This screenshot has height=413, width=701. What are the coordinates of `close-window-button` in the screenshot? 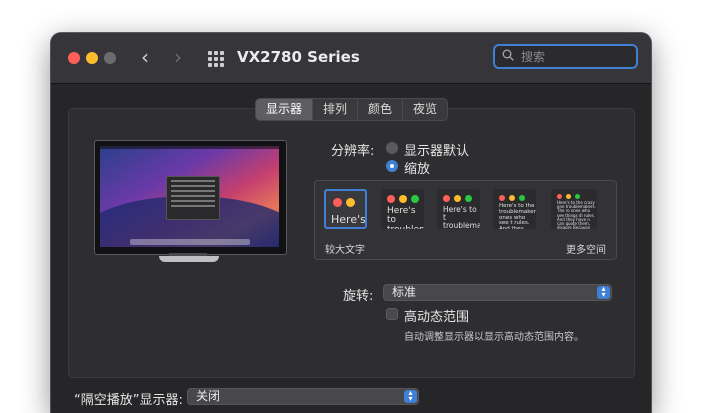 It's located at (74, 58).